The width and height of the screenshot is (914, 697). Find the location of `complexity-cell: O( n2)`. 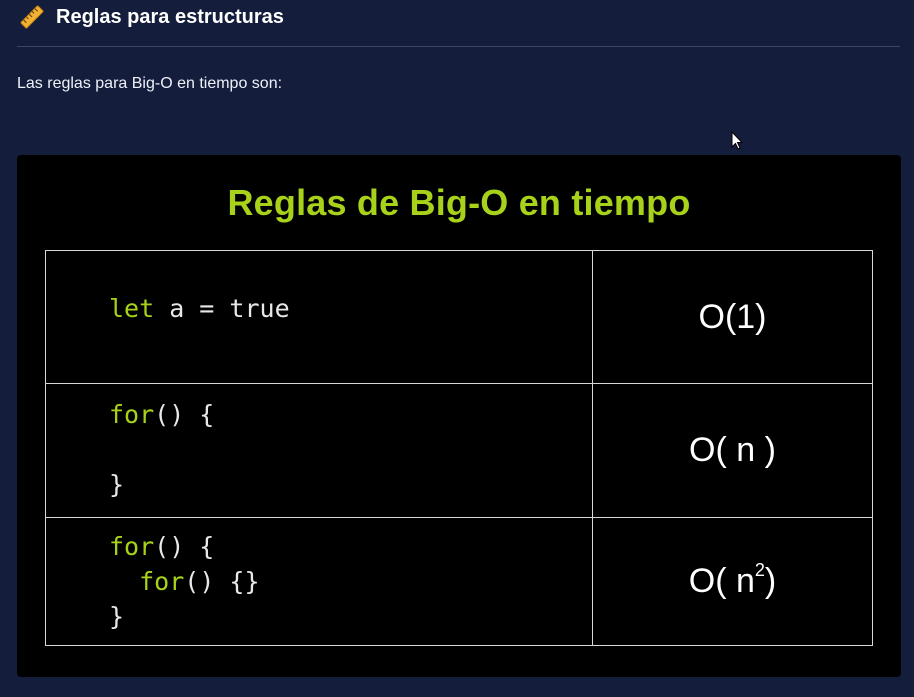

complexity-cell: O( n2) is located at coordinates (732, 581).